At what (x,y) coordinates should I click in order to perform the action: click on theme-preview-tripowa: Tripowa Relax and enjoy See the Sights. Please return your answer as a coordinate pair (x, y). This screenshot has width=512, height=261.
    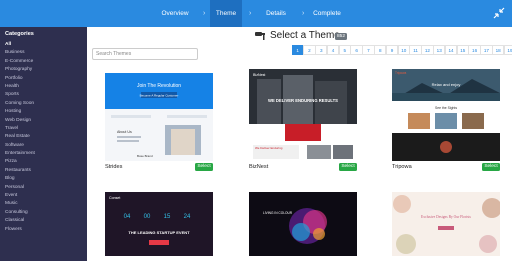
    Looking at the image, I should click on (446, 115).